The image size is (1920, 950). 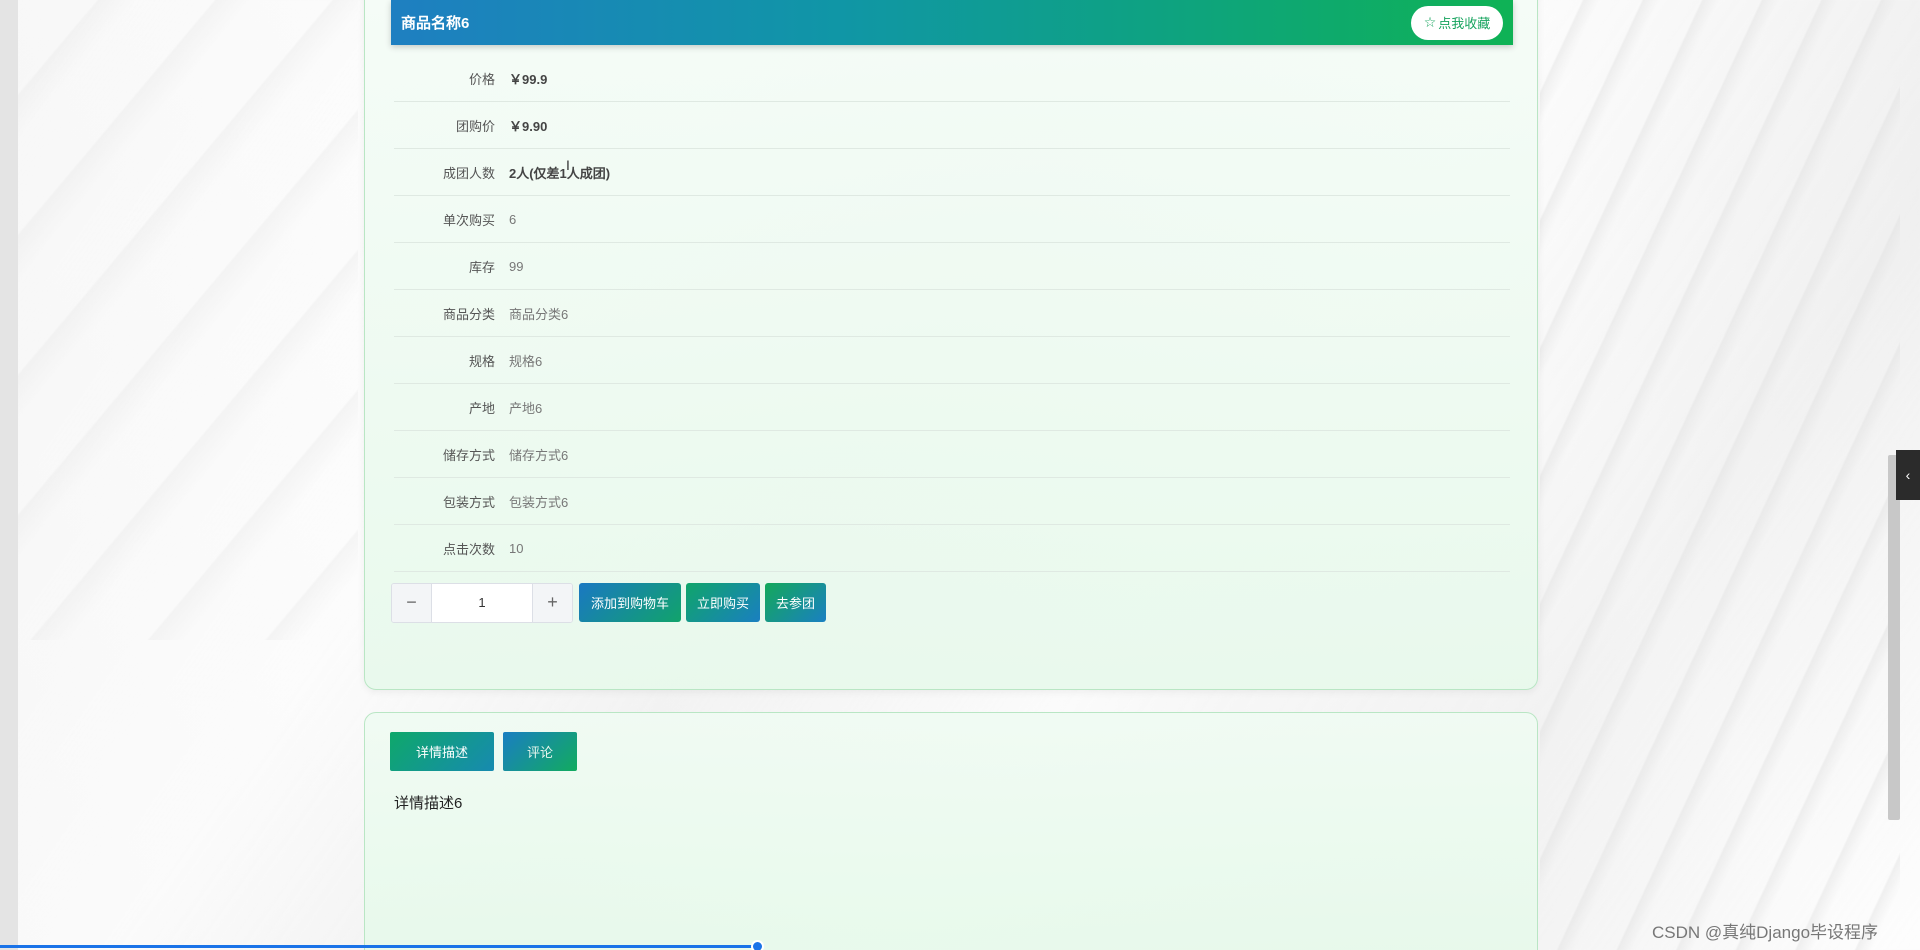 What do you see at coordinates (952, 548) in the screenshot?
I see `table-row: 点击次数 10` at bounding box center [952, 548].